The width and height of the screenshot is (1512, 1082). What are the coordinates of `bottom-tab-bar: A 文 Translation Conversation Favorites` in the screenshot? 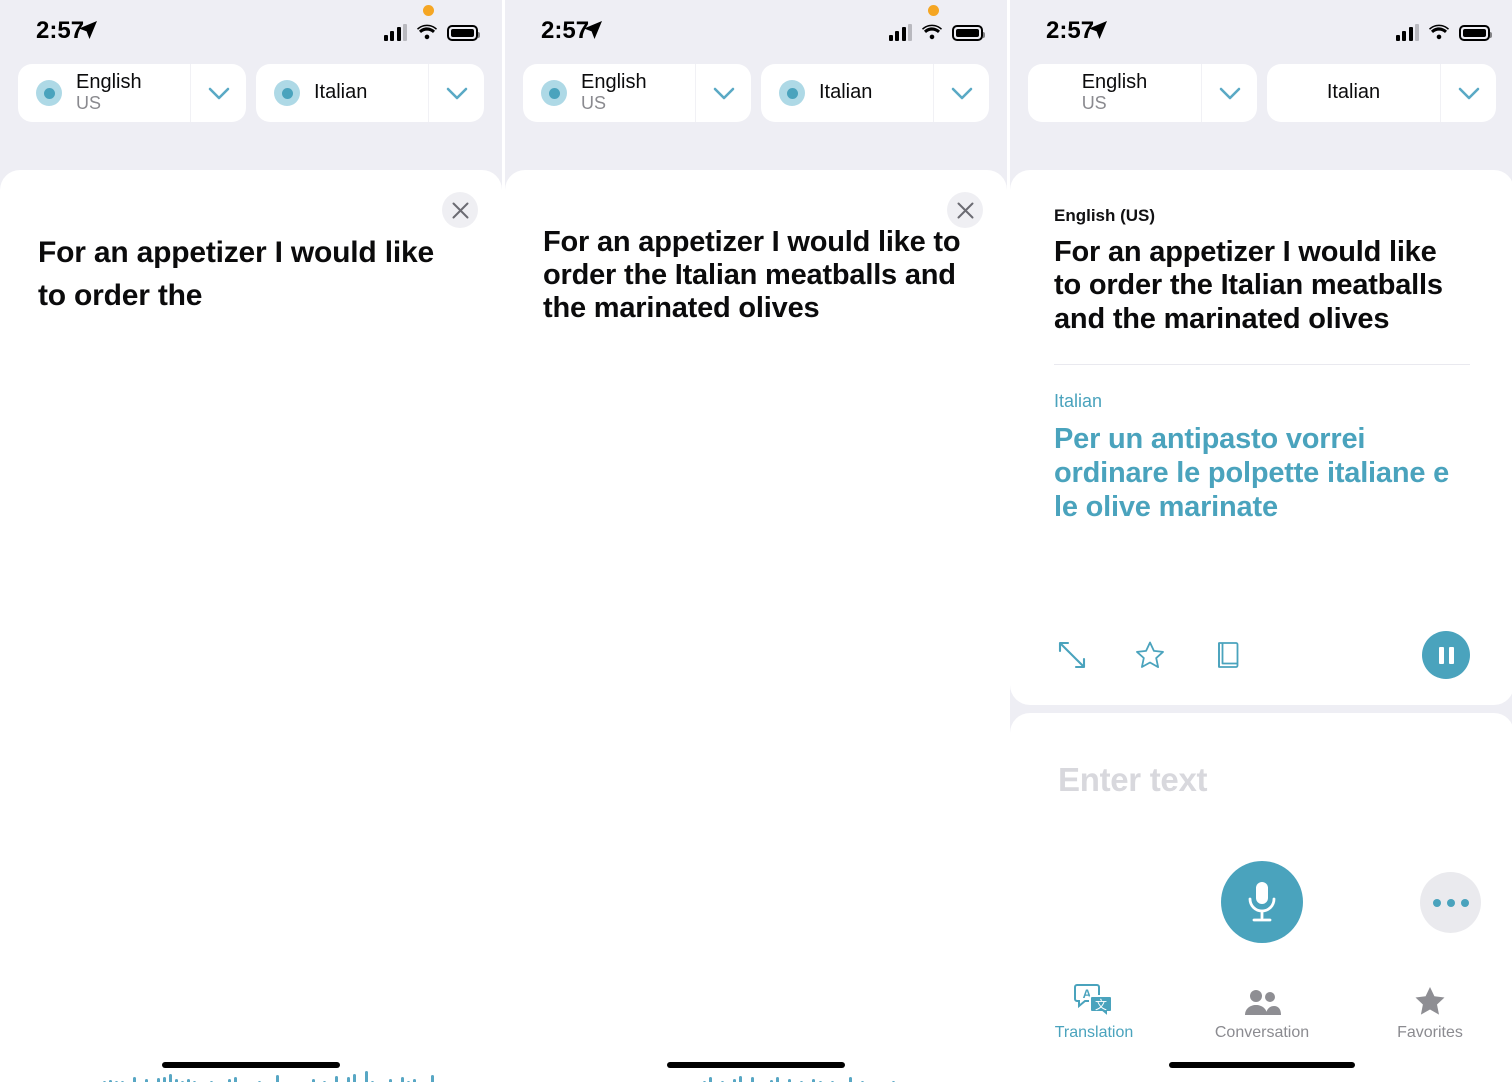 It's located at (1261, 1011).